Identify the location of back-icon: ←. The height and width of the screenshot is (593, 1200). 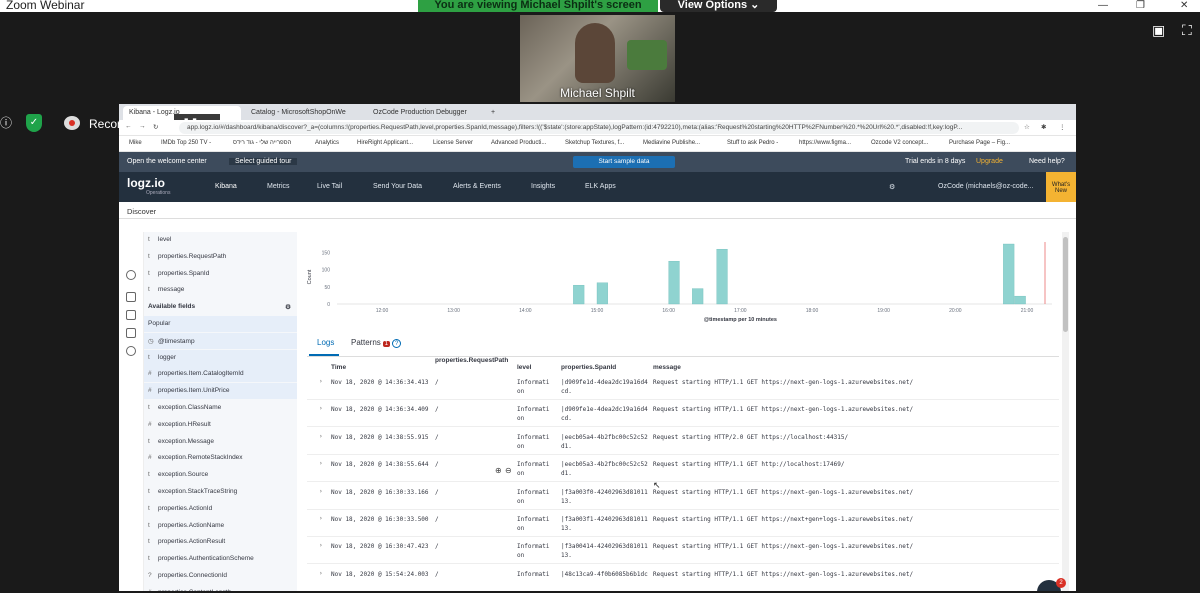
(128, 126).